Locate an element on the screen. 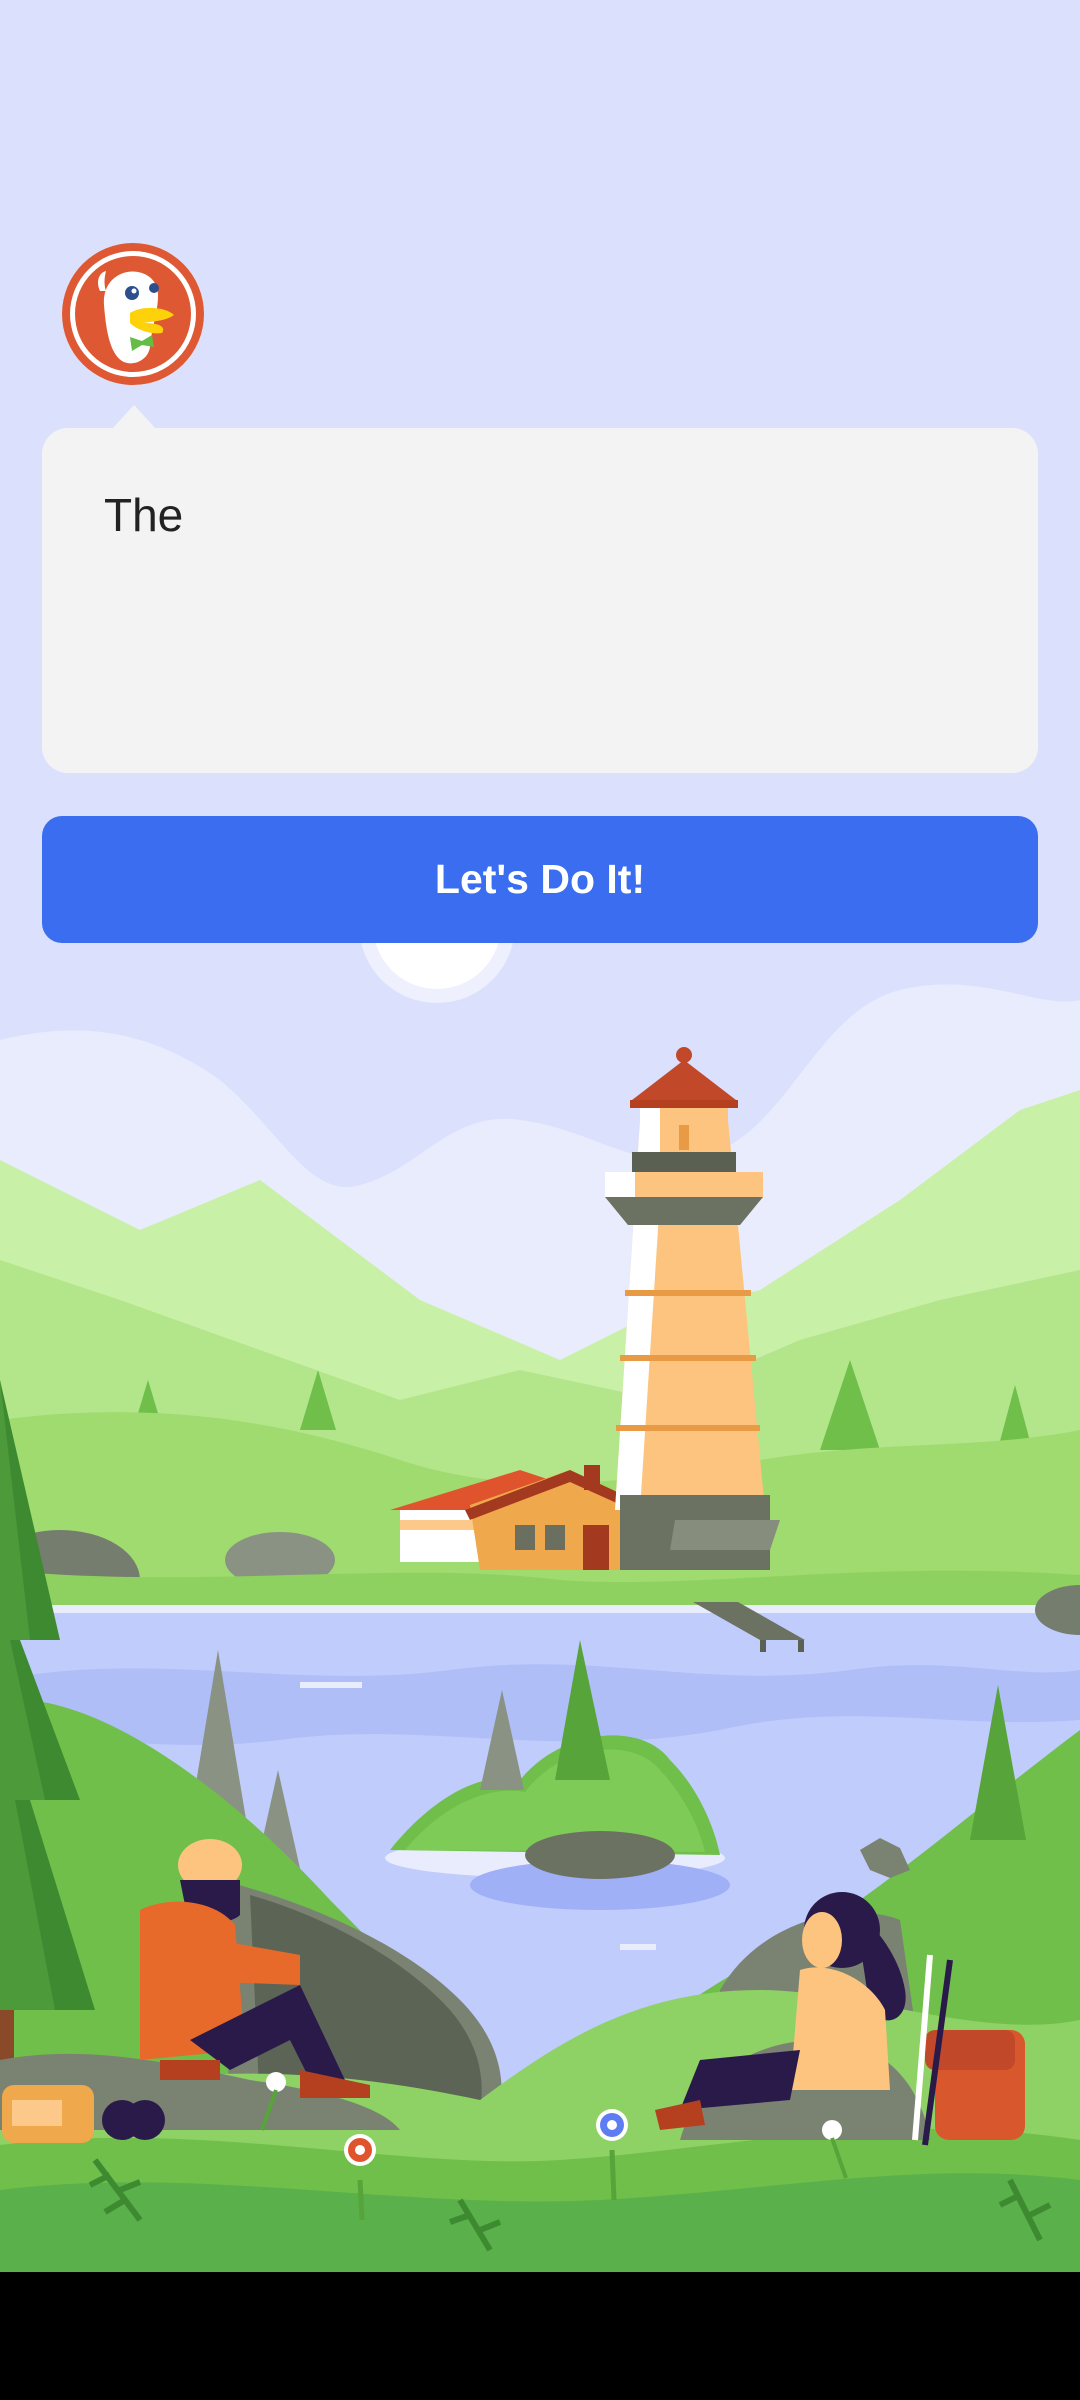 Image resolution: width=1080 pixels, height=2400 pixels. onboarding-speech-bubble: The is located at coordinates (540, 600).